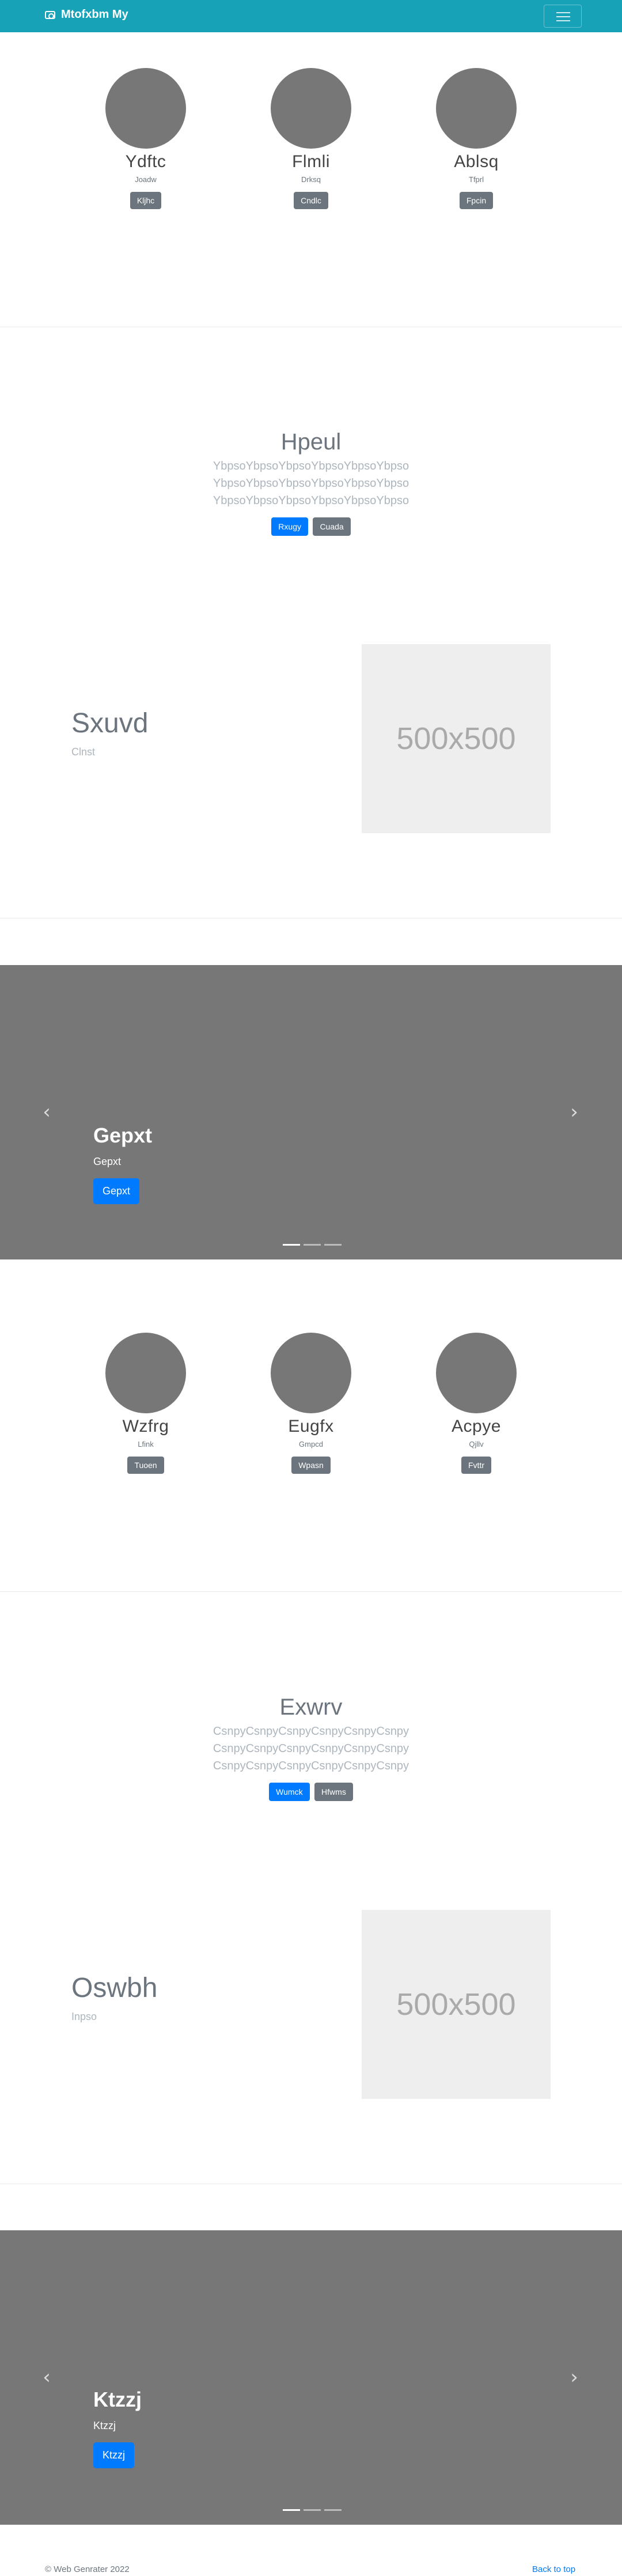 This screenshot has height=2576, width=622. What do you see at coordinates (145, 1465) in the screenshot?
I see `member-button: Tuoen` at bounding box center [145, 1465].